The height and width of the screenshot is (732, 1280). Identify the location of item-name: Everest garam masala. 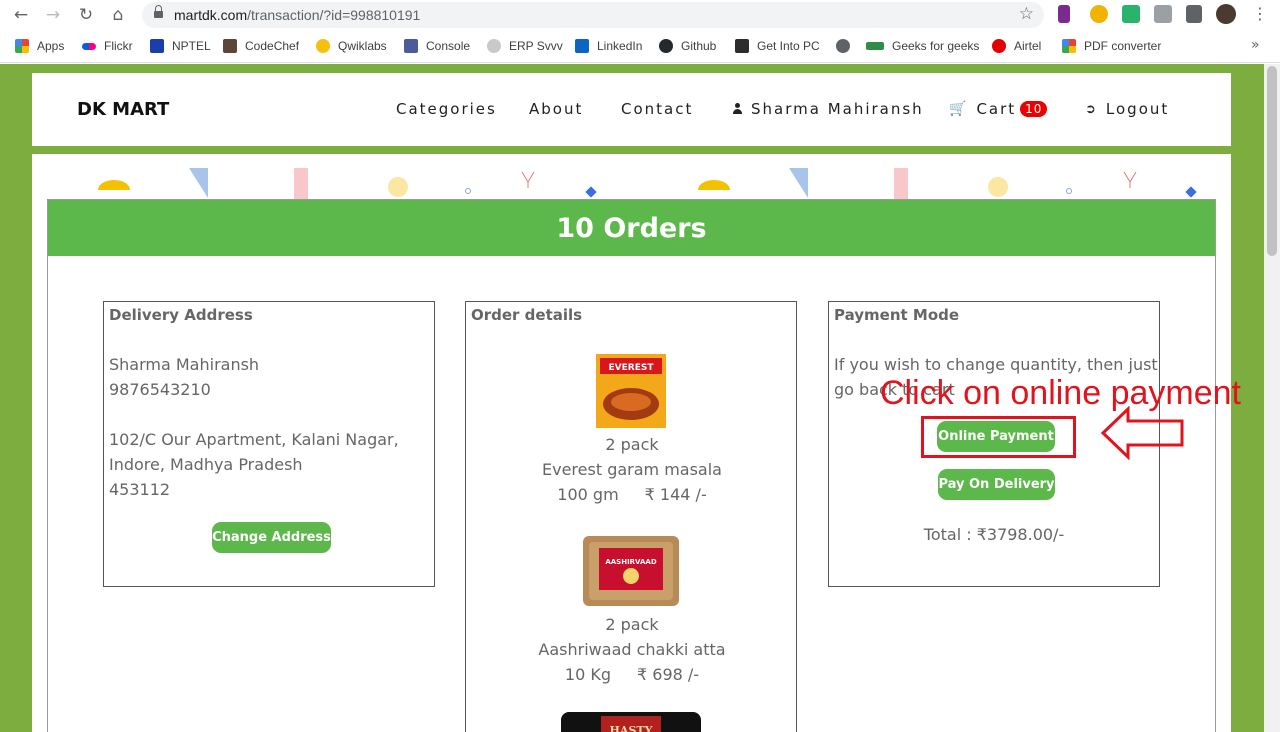
(632, 469).